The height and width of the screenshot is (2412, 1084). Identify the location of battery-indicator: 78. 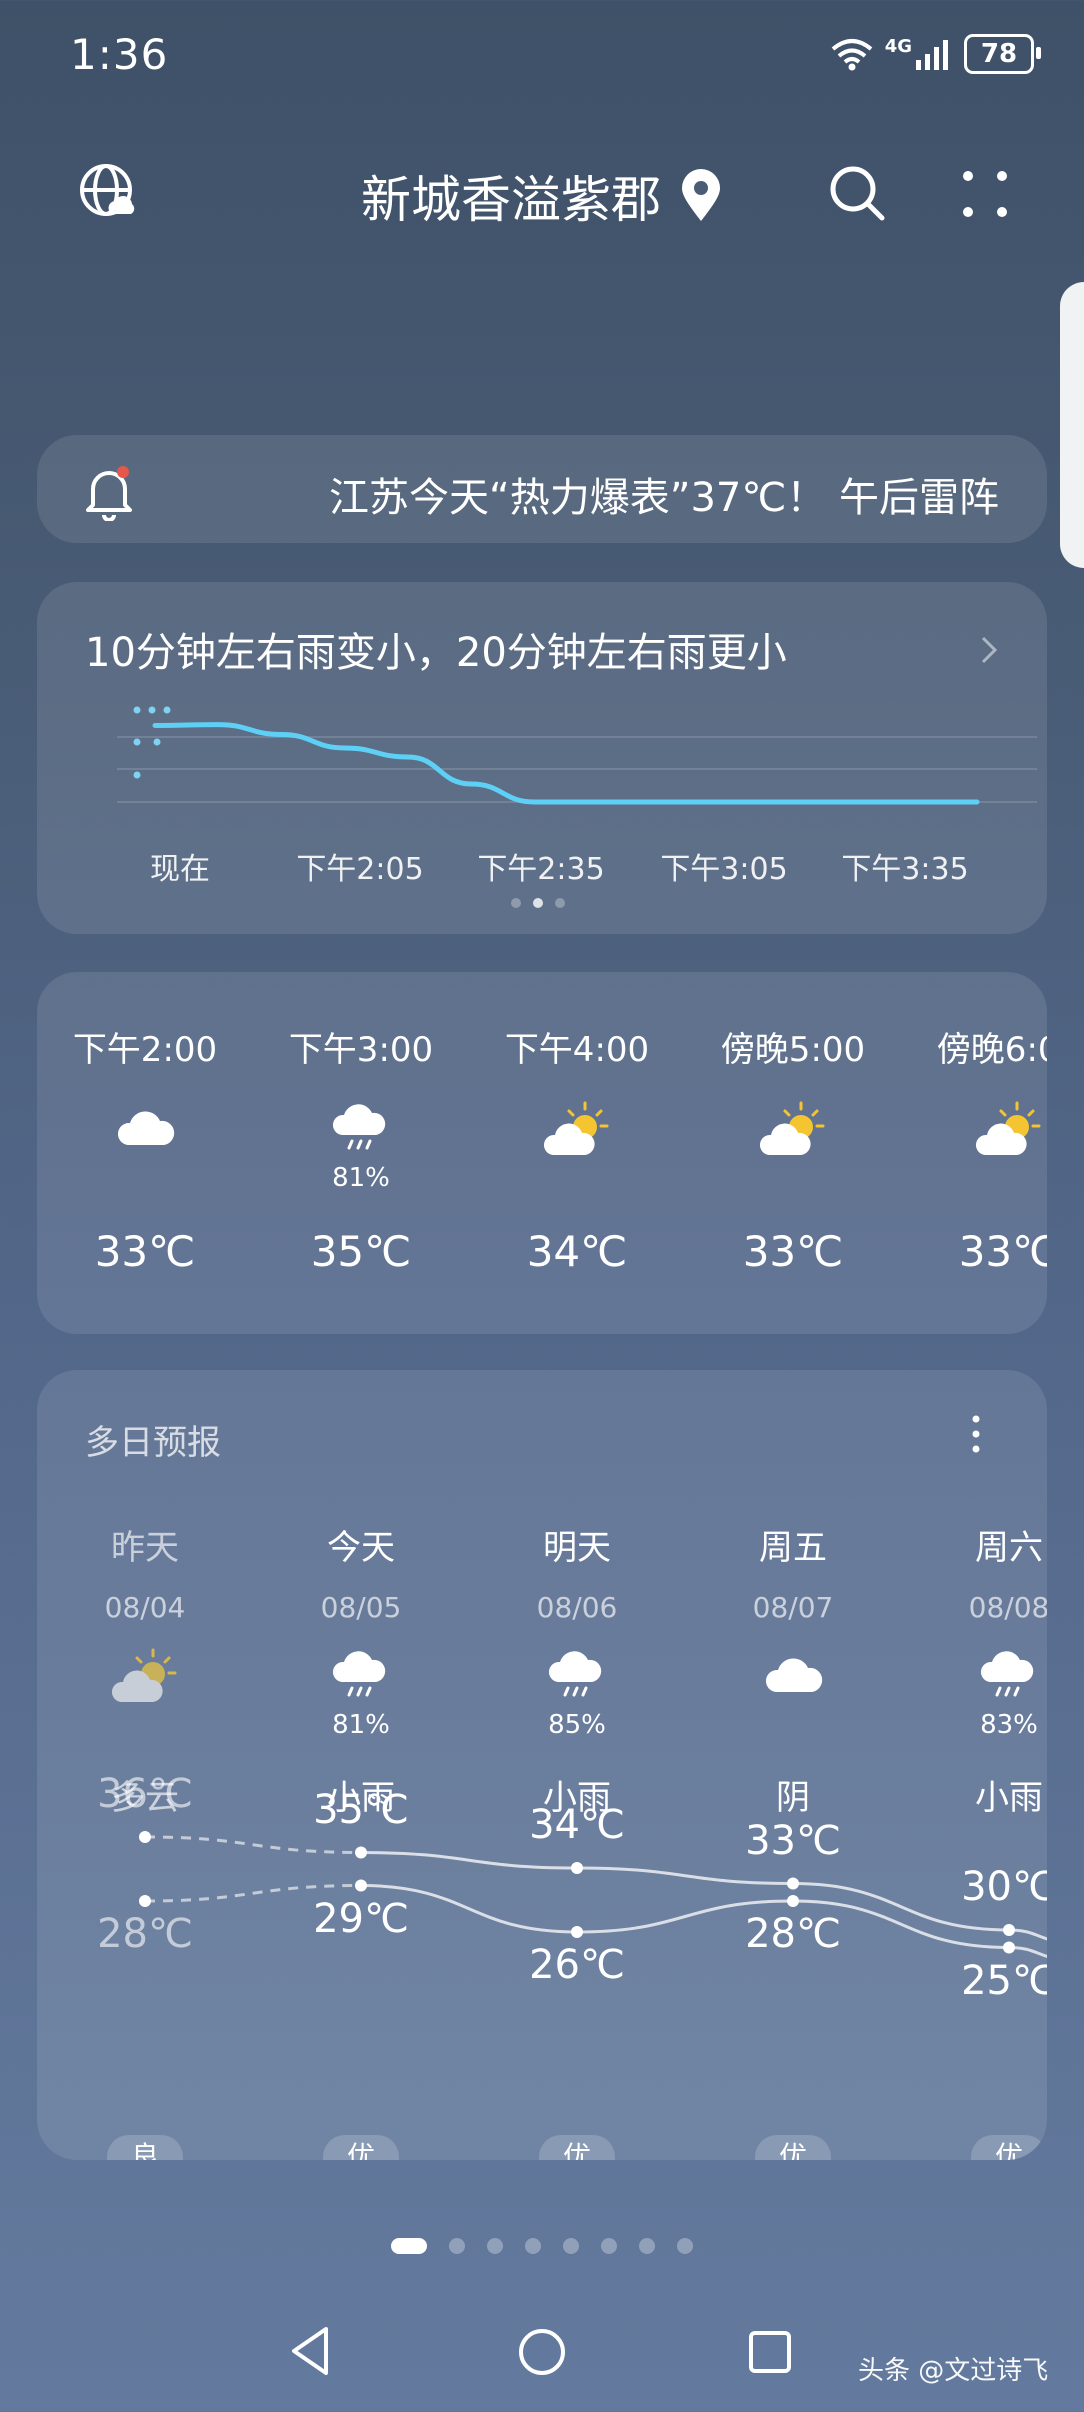
(1002, 54).